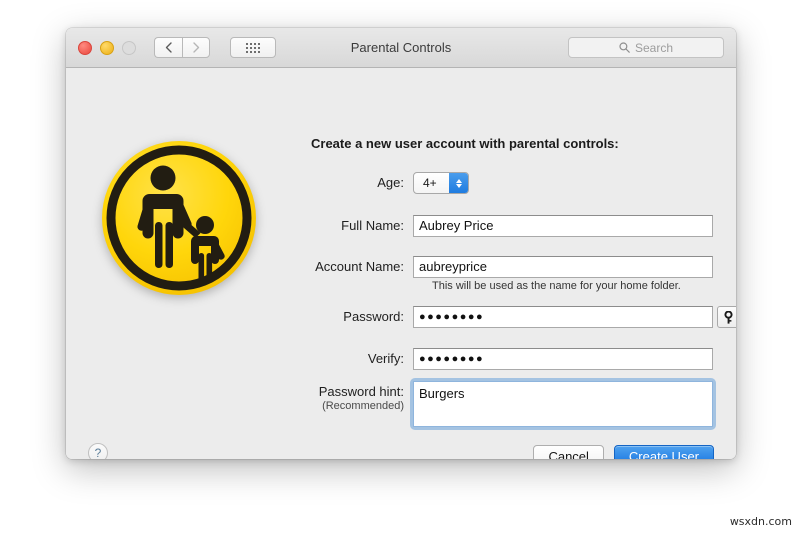  I want to click on age-label: Age:, so click(390, 182).